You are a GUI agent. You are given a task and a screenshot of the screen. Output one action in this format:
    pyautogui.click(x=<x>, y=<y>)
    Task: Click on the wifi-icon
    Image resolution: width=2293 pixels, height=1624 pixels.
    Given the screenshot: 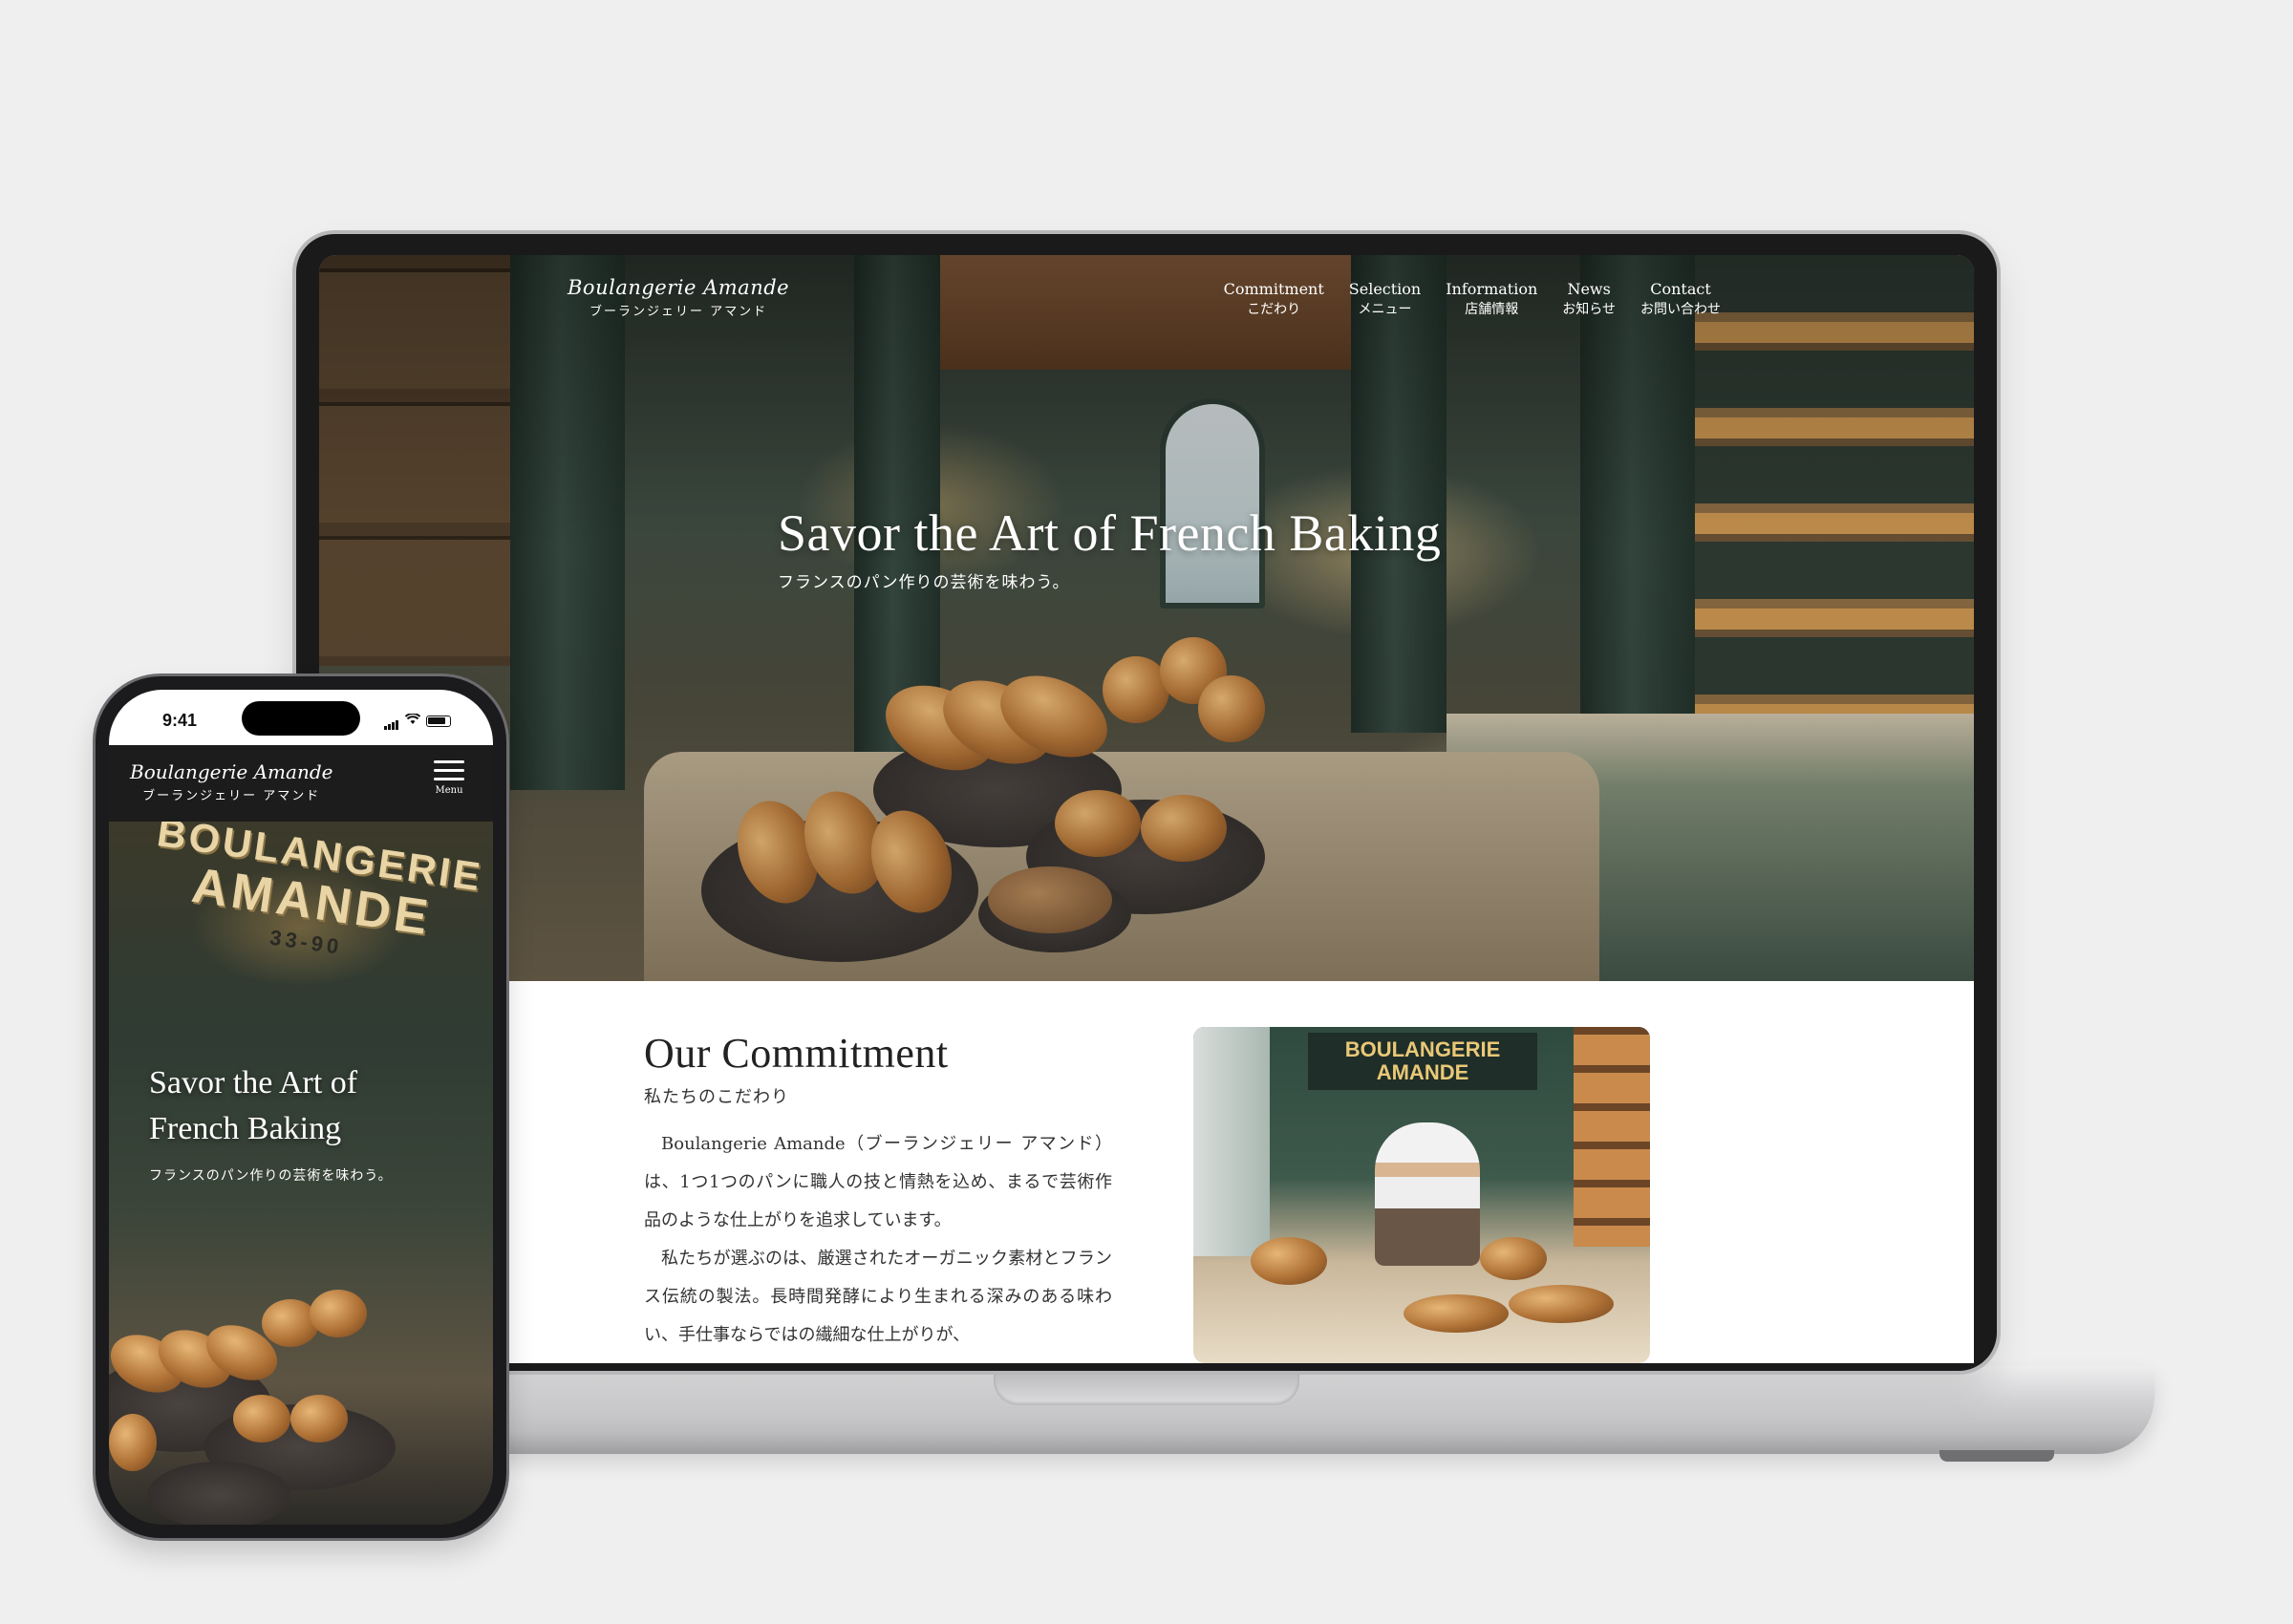 What is the action you would take?
    pyautogui.click(x=412, y=721)
    